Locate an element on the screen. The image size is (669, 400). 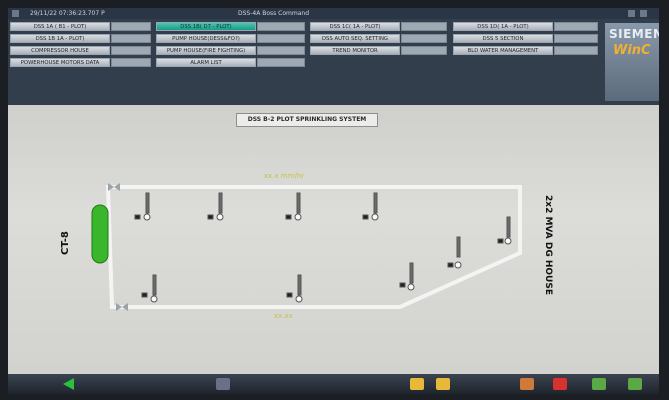
screen-icon is located at coordinates (223, 384).